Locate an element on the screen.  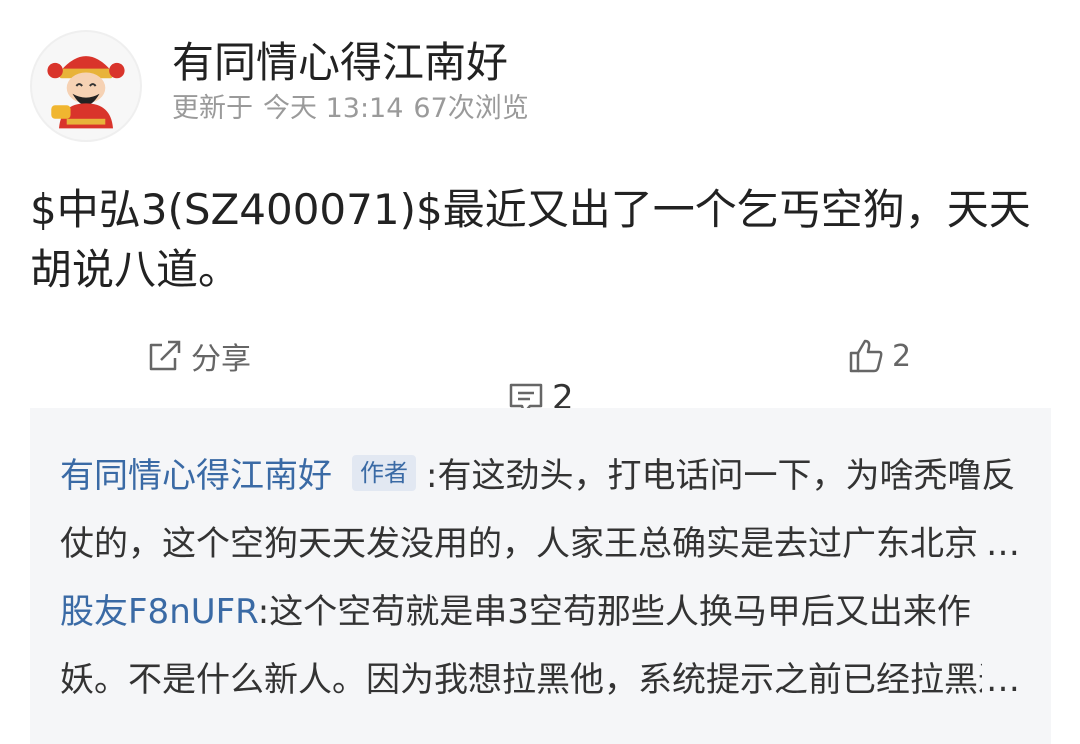
action-bar: 分享 2 2 is located at coordinates (540, 374).